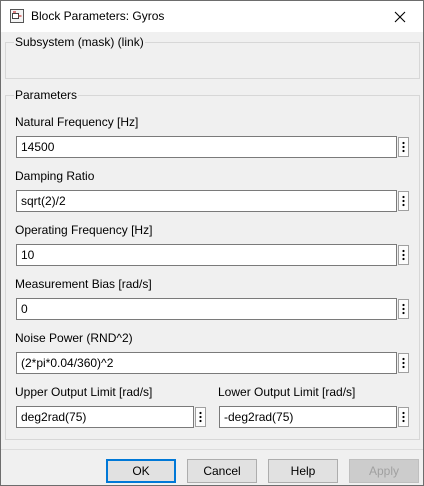 The image size is (424, 486). What do you see at coordinates (46, 95) in the screenshot?
I see `parameters-group-title: Parameters` at bounding box center [46, 95].